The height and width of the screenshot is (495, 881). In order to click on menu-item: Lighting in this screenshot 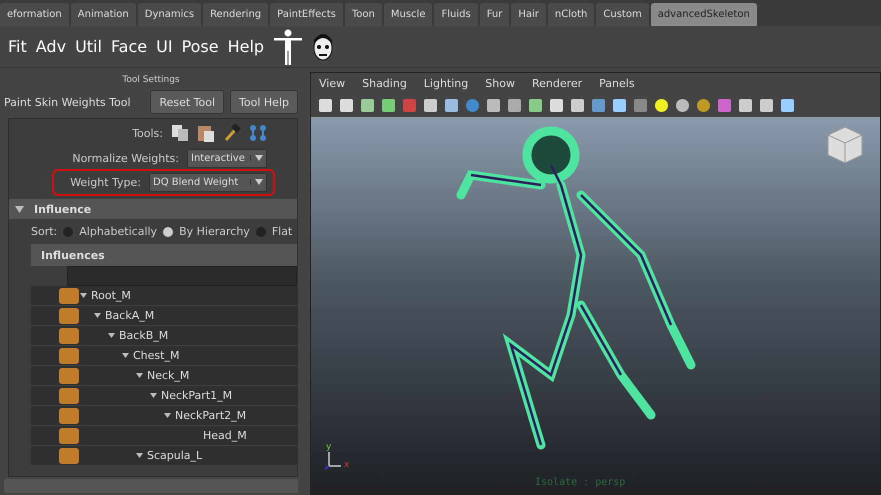, I will do `click(446, 83)`.